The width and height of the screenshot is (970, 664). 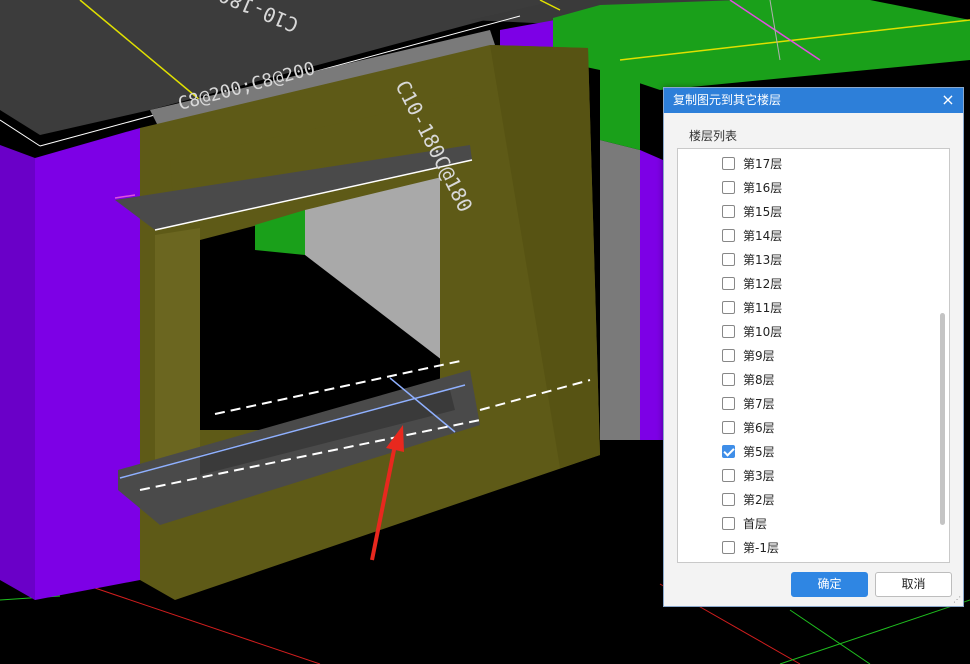 I want to click on floor-list-item: 第11层, so click(x=752, y=307).